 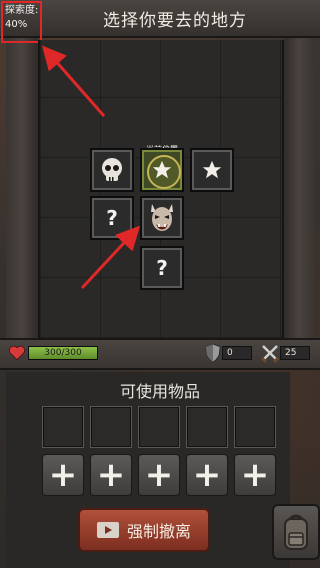 I want to click on map-tile-skull, so click(x=112, y=170).